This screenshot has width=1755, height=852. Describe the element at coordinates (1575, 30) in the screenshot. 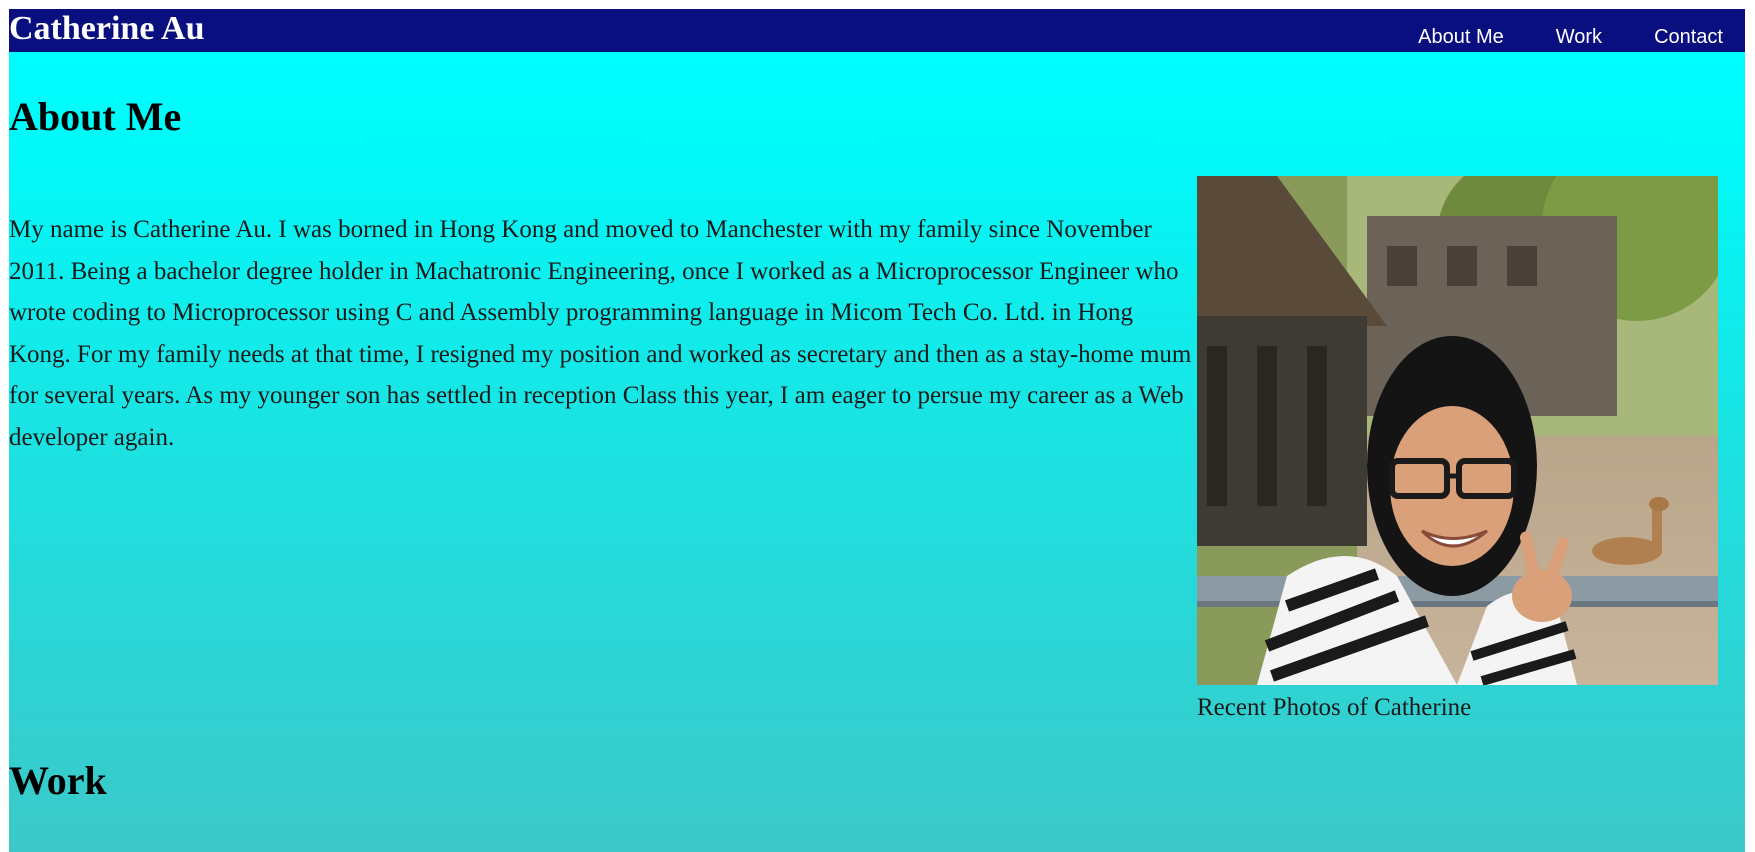

I see `nav-link-work: Work` at that location.